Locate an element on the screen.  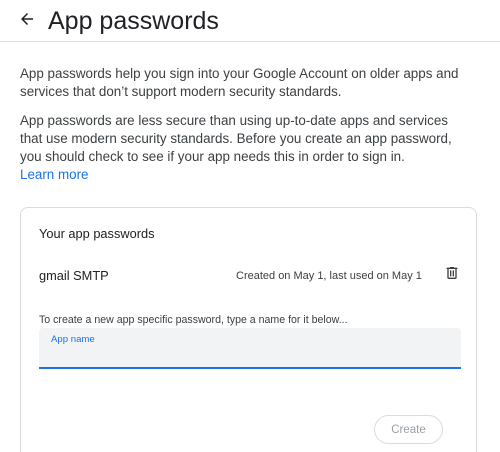
app-name-input is located at coordinates (250, 356).